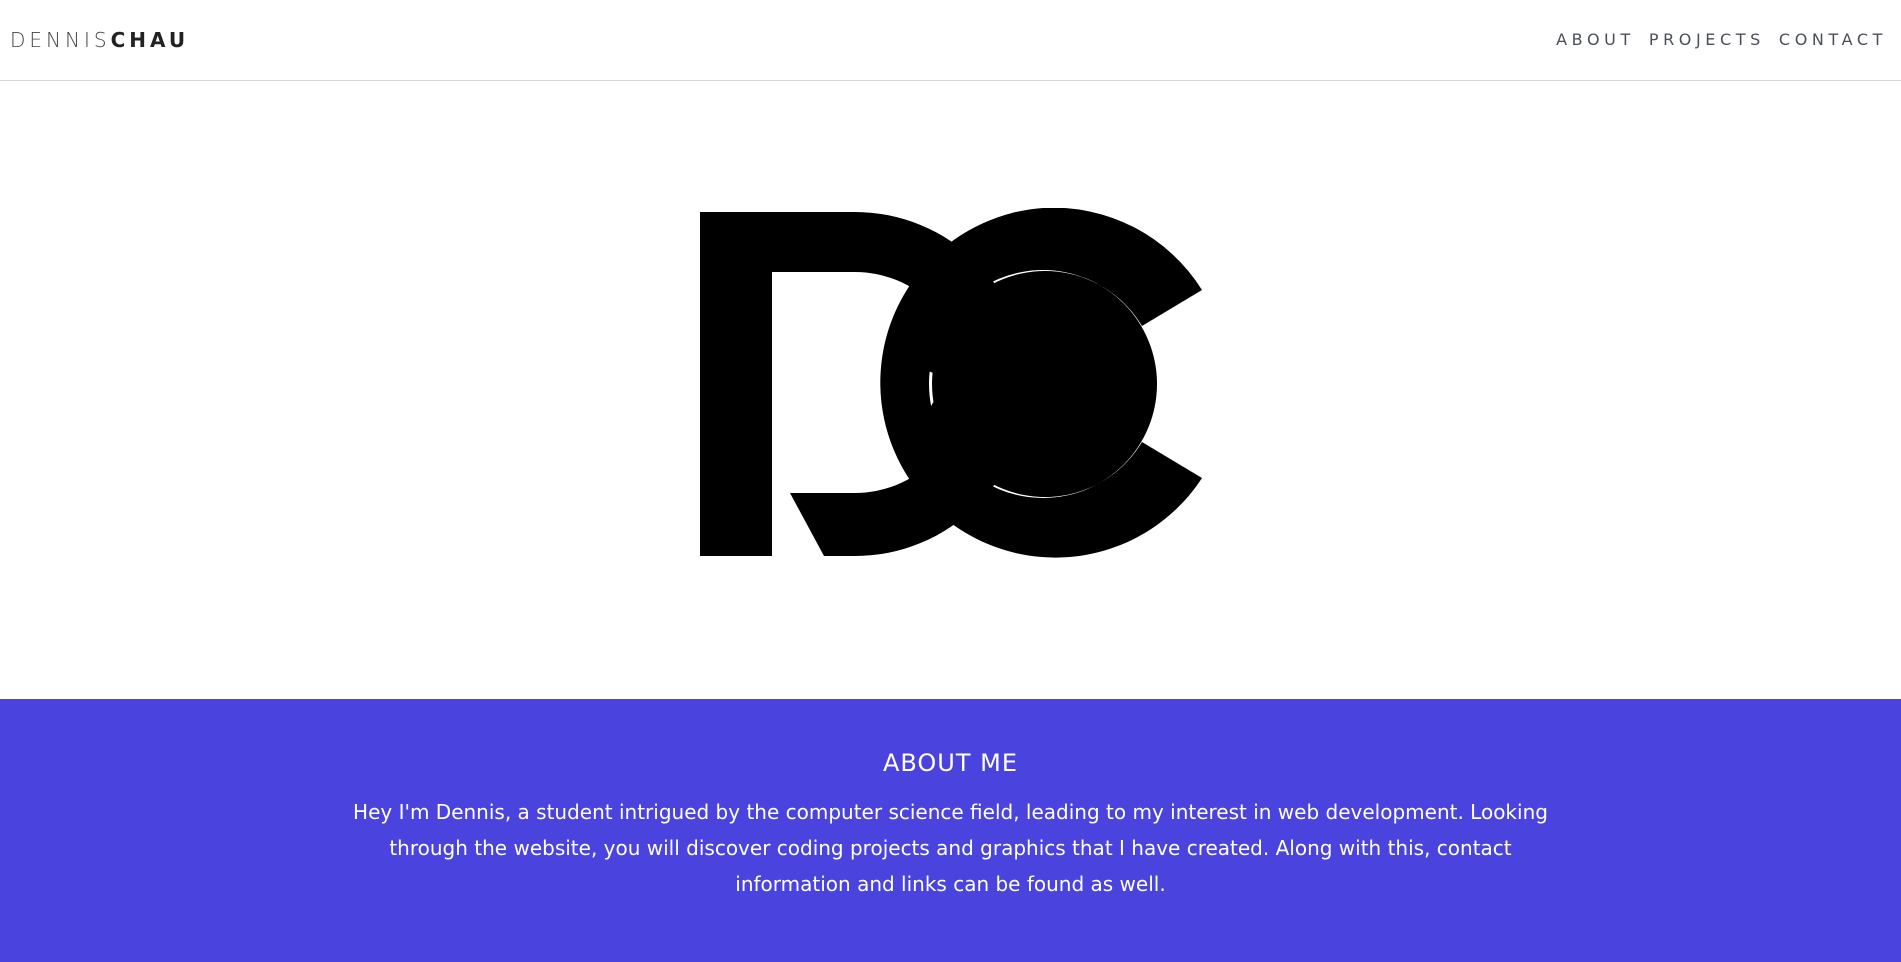 This screenshot has height=962, width=1901. What do you see at coordinates (950, 40) in the screenshot?
I see `navbar: DENNISCHAU ABOUT PROJECTS CONTACT` at bounding box center [950, 40].